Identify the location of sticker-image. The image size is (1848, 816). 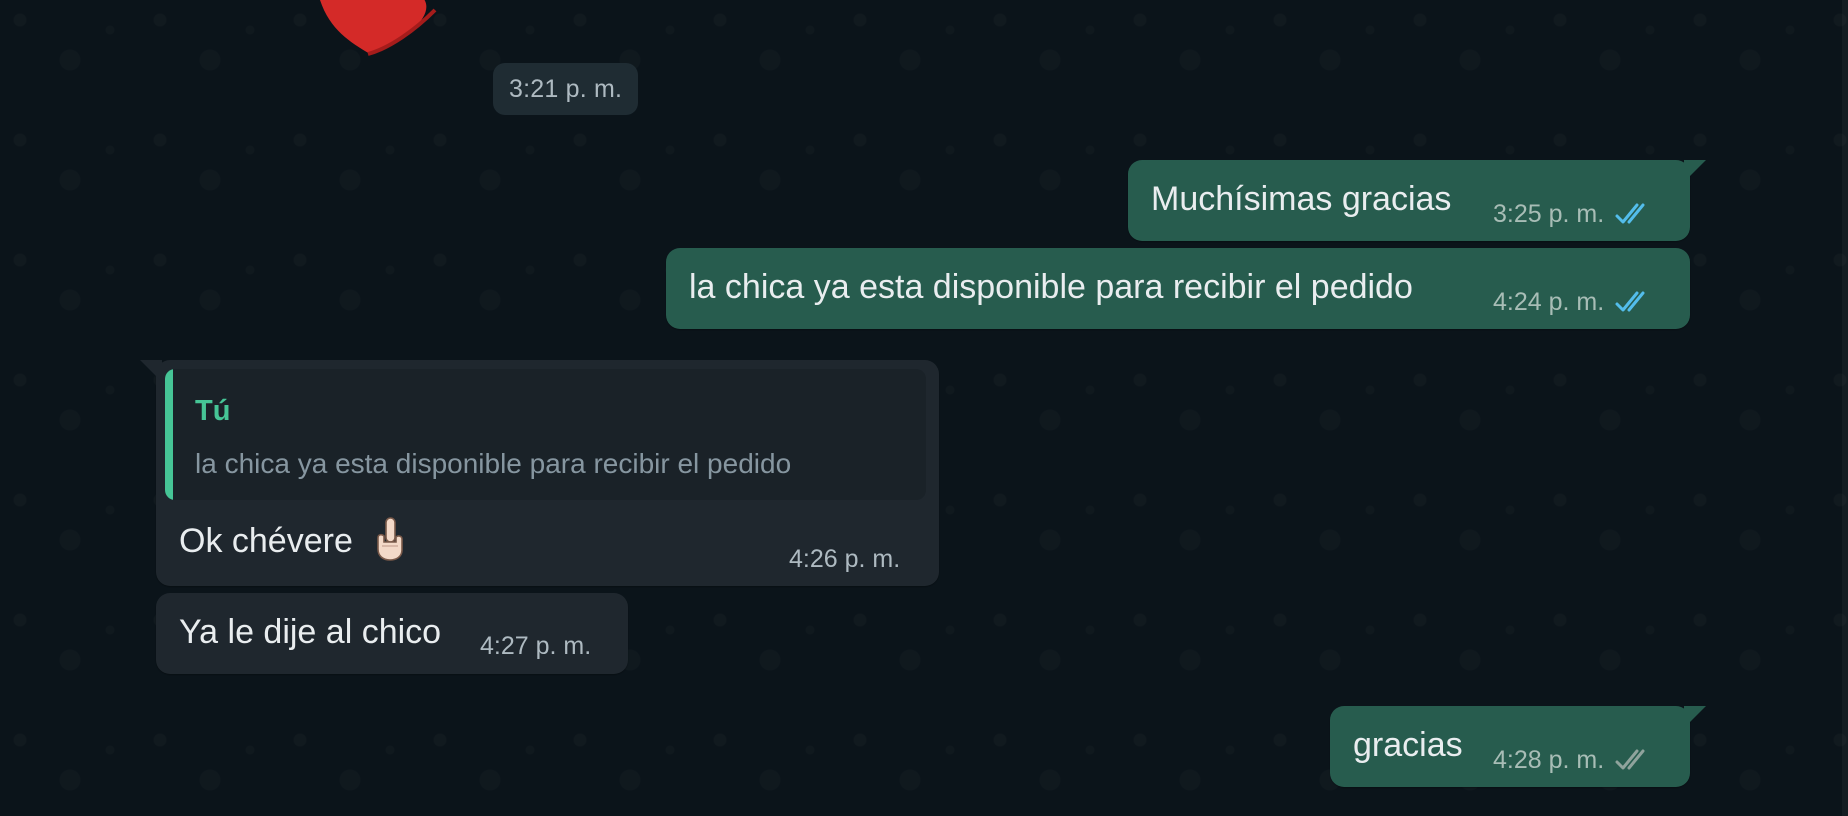
(430, 30).